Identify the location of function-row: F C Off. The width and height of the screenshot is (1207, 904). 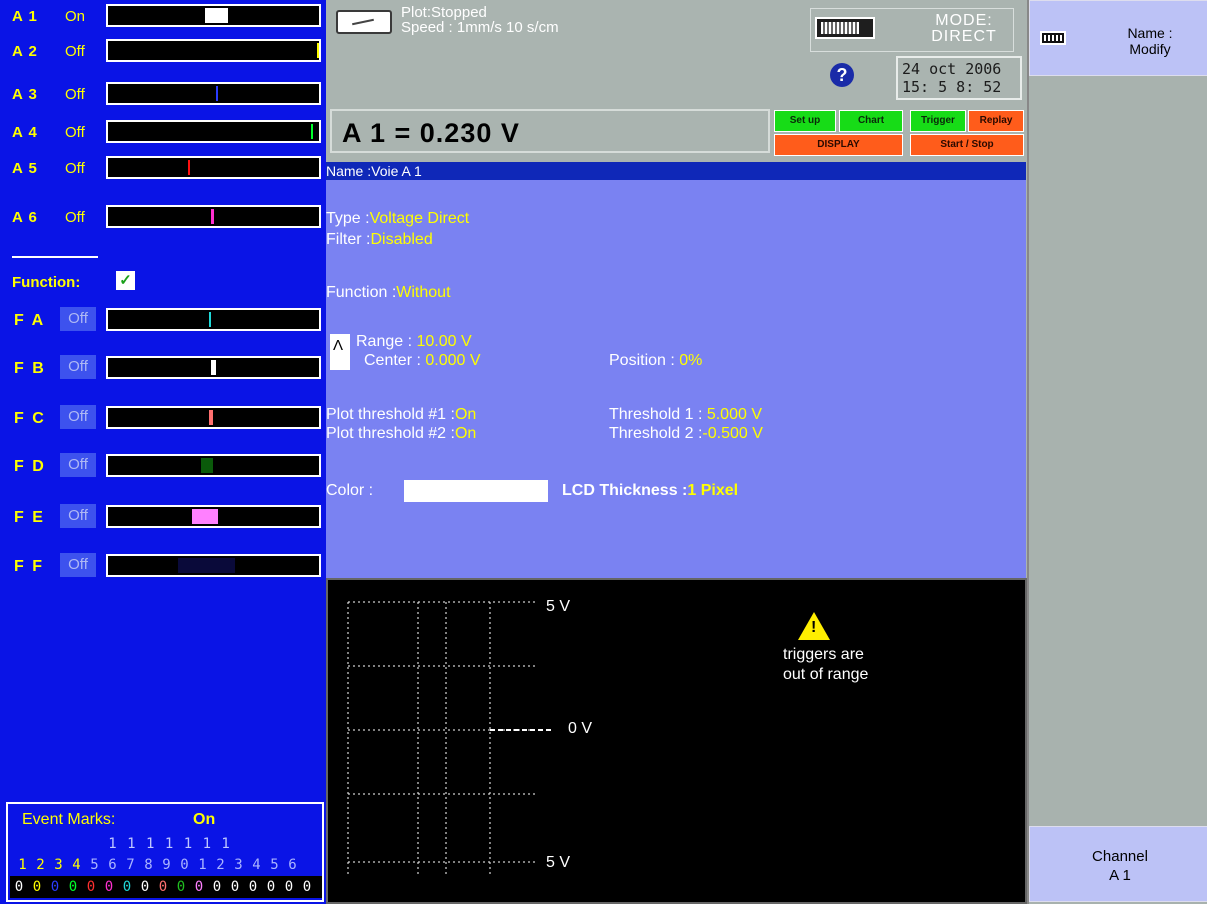
(163, 419).